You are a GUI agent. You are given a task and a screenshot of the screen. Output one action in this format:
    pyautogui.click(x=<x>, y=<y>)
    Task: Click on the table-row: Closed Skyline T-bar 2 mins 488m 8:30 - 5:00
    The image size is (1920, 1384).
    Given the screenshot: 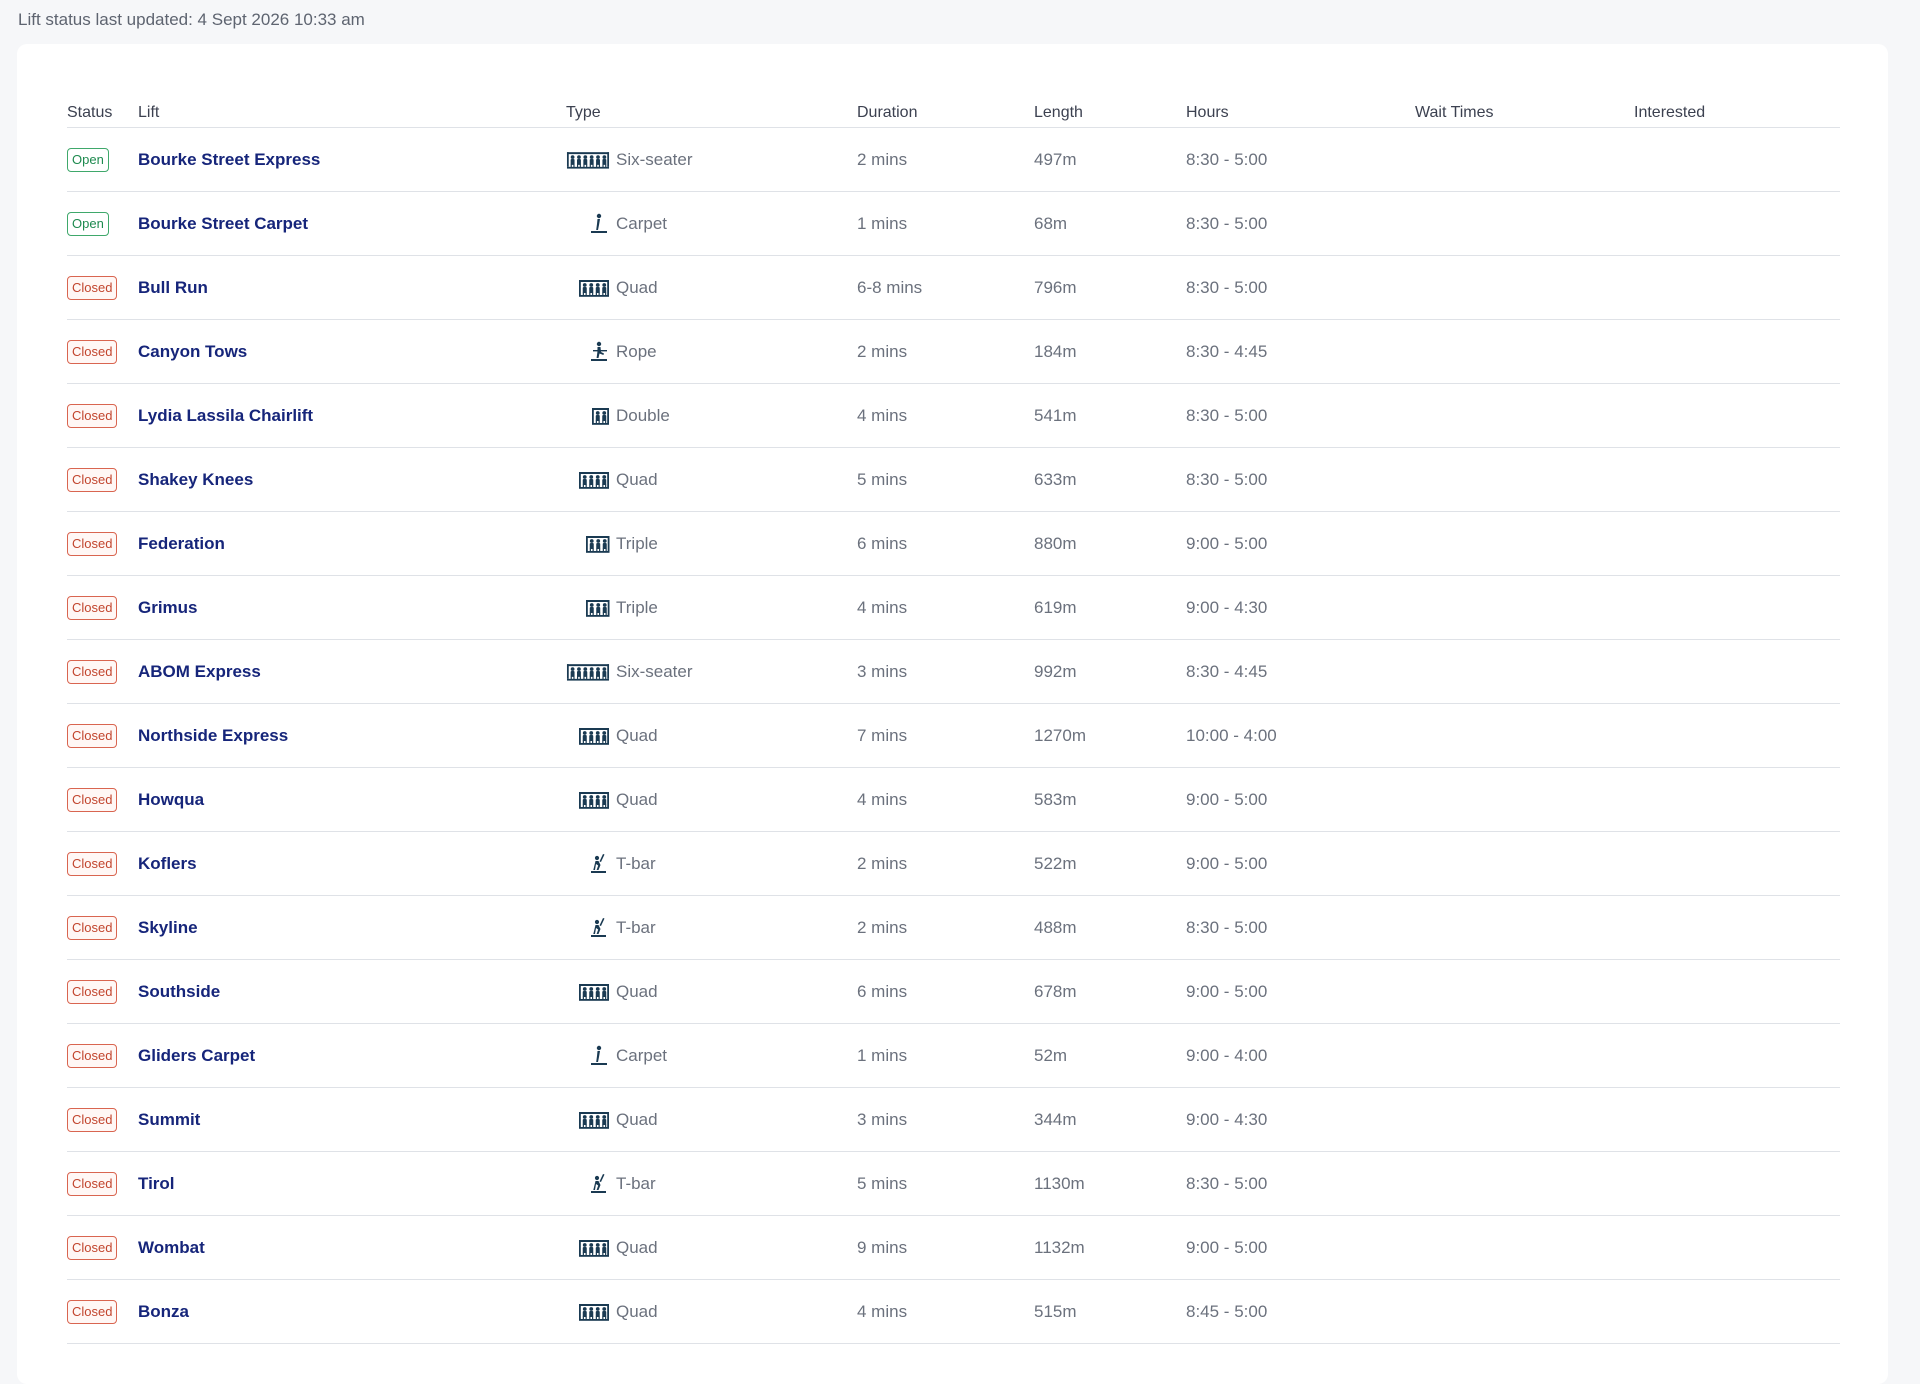 What is the action you would take?
    pyautogui.click(x=953, y=927)
    